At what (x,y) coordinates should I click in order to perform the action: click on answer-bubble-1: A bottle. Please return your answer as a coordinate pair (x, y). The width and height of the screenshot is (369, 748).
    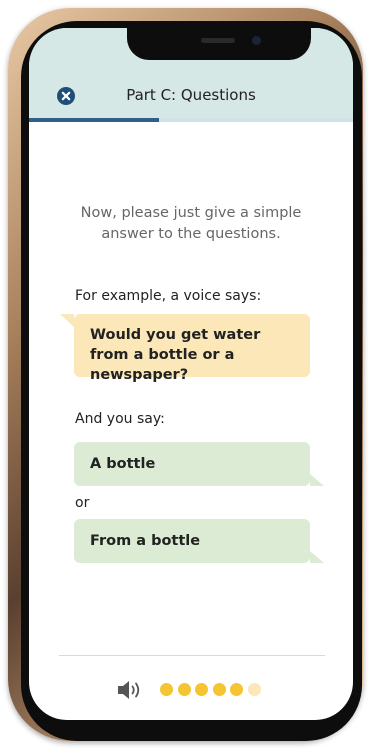
    Looking at the image, I should click on (199, 464).